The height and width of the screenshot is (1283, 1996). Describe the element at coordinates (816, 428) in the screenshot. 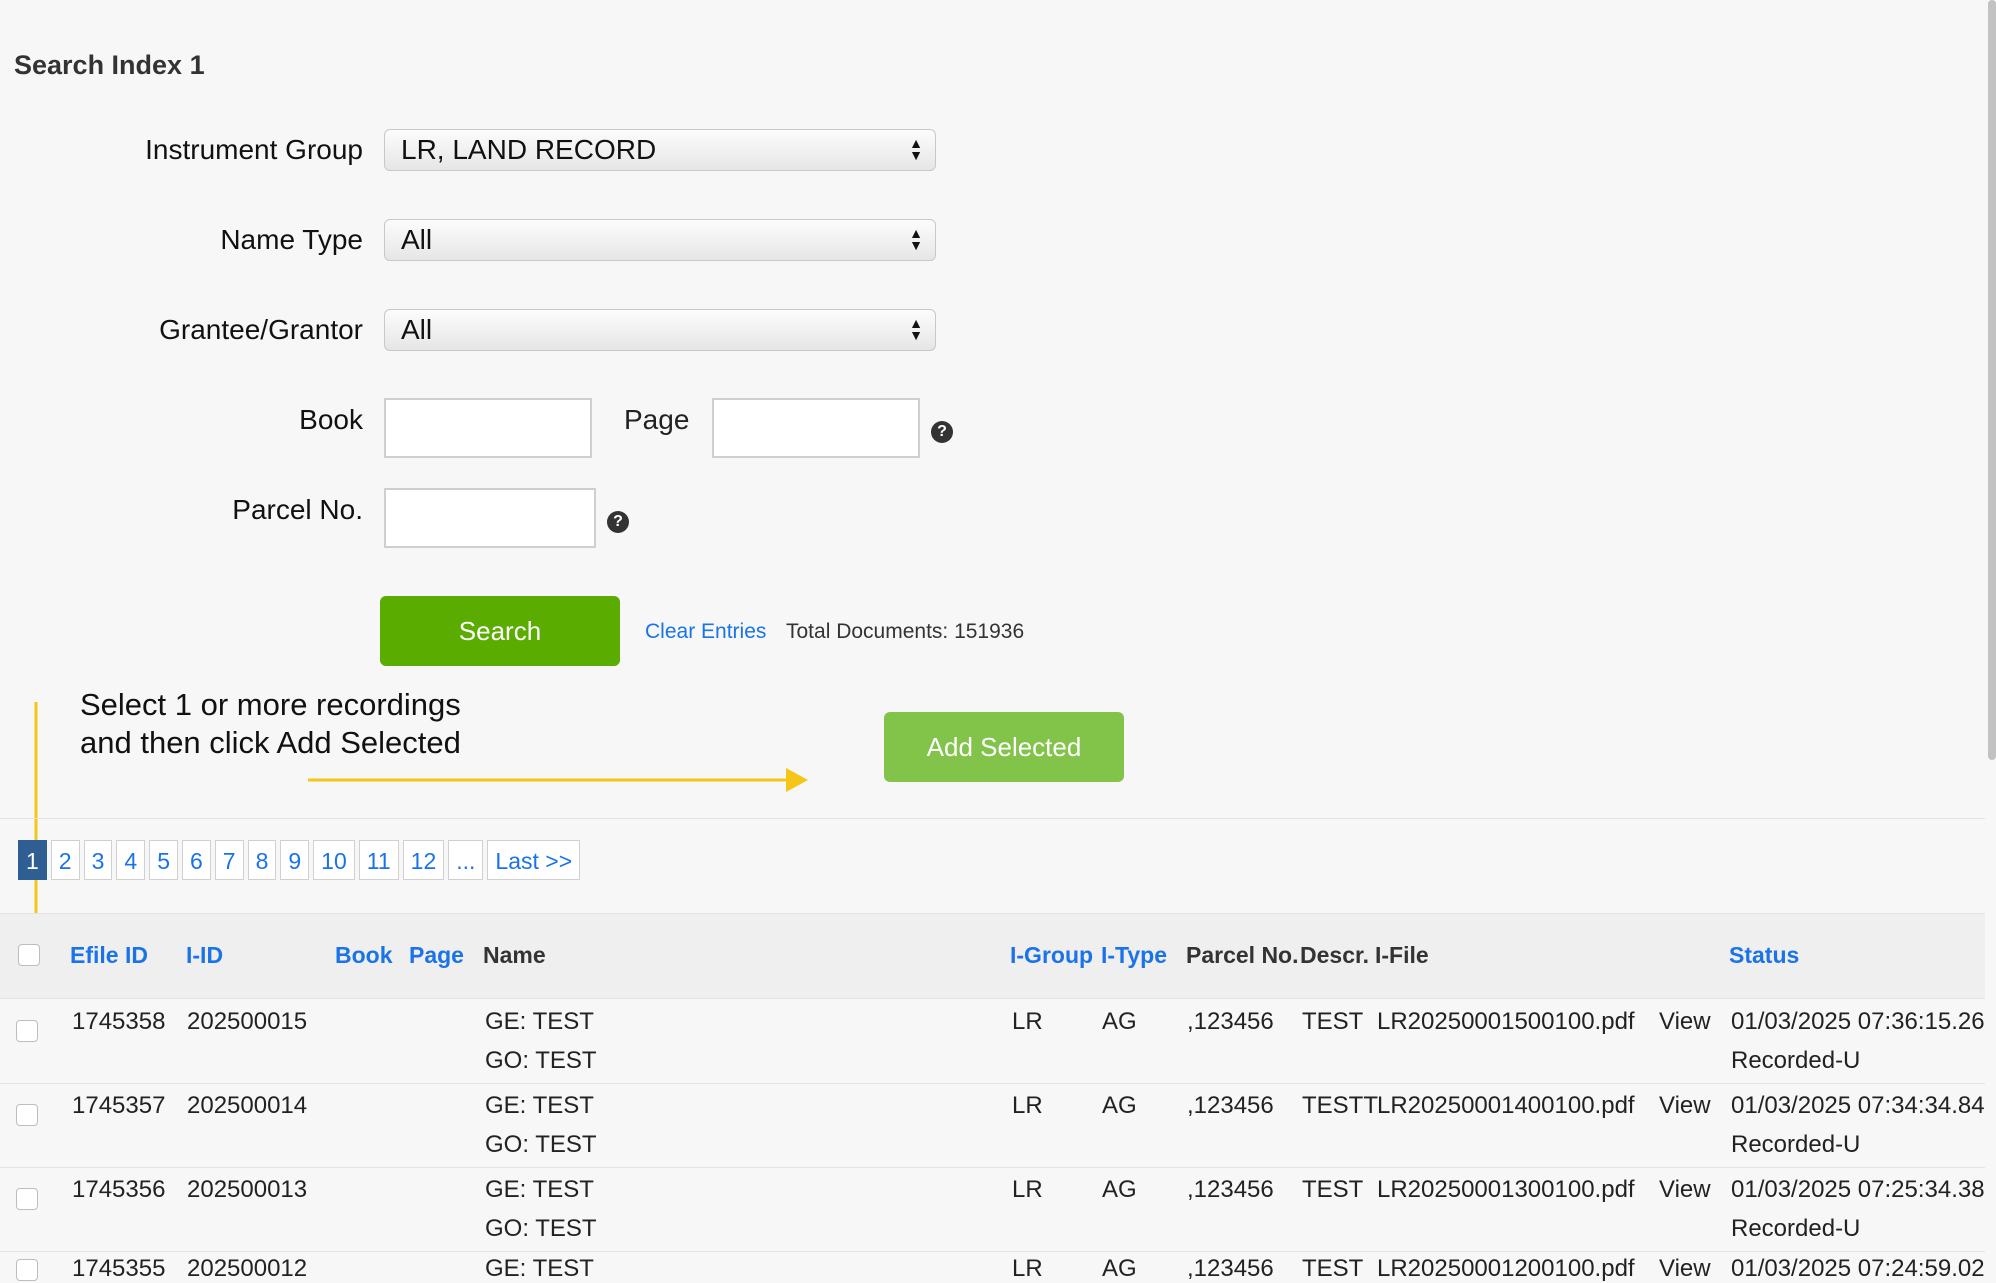

I see `page-input` at that location.